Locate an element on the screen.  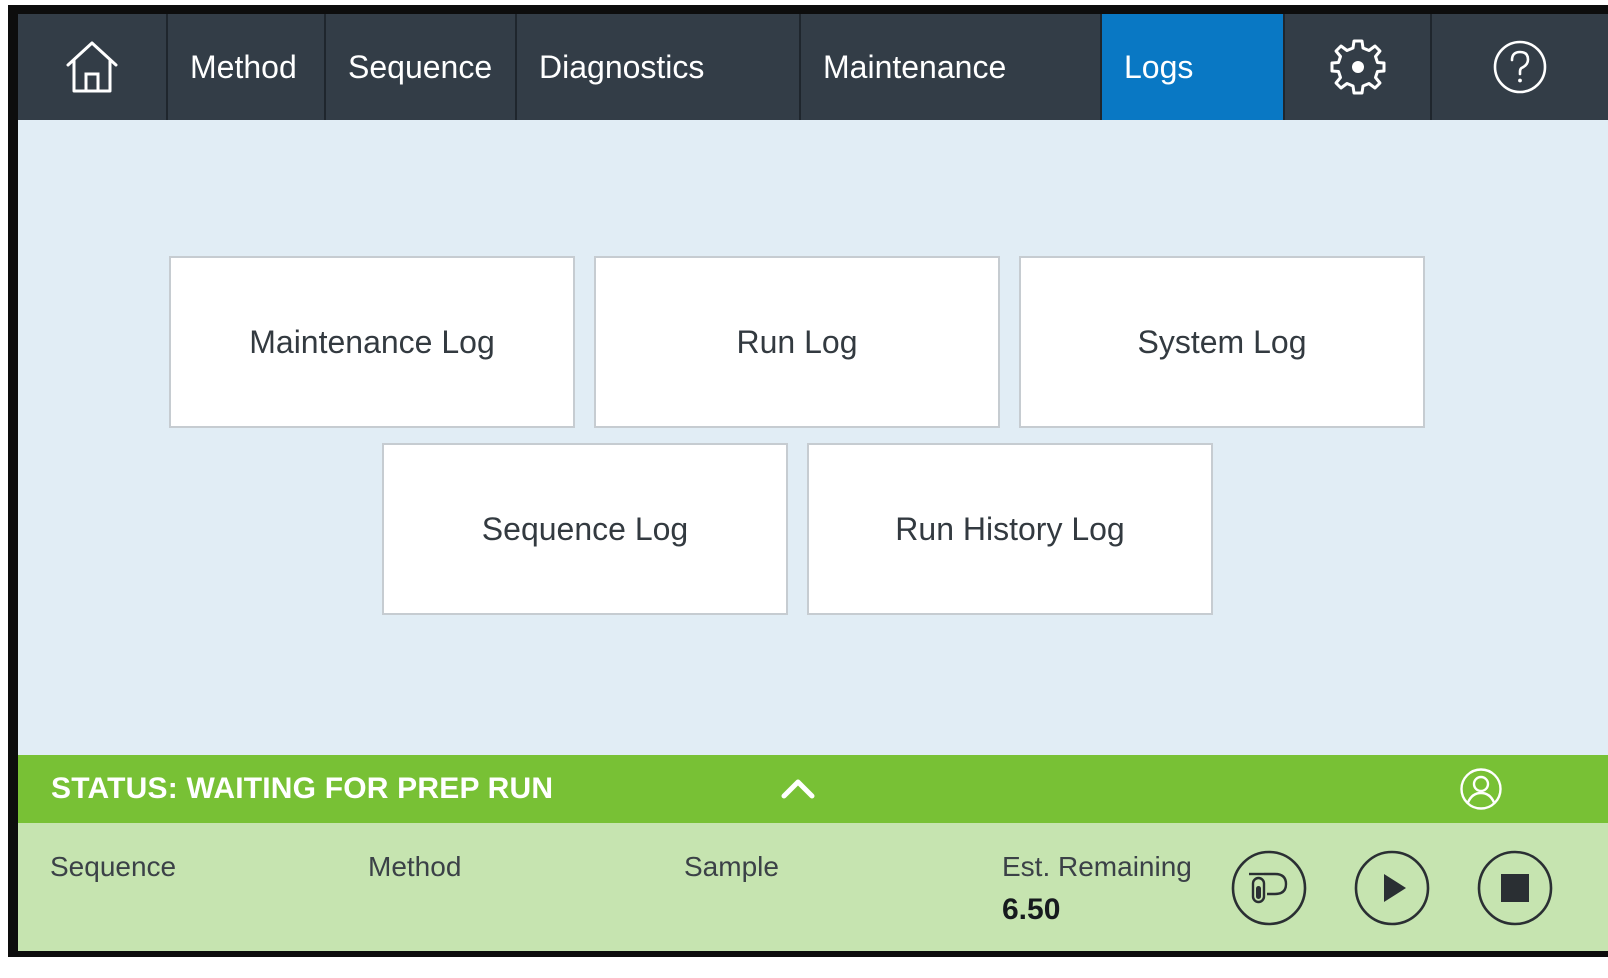
tab-logs: Logs is located at coordinates (1193, 67).